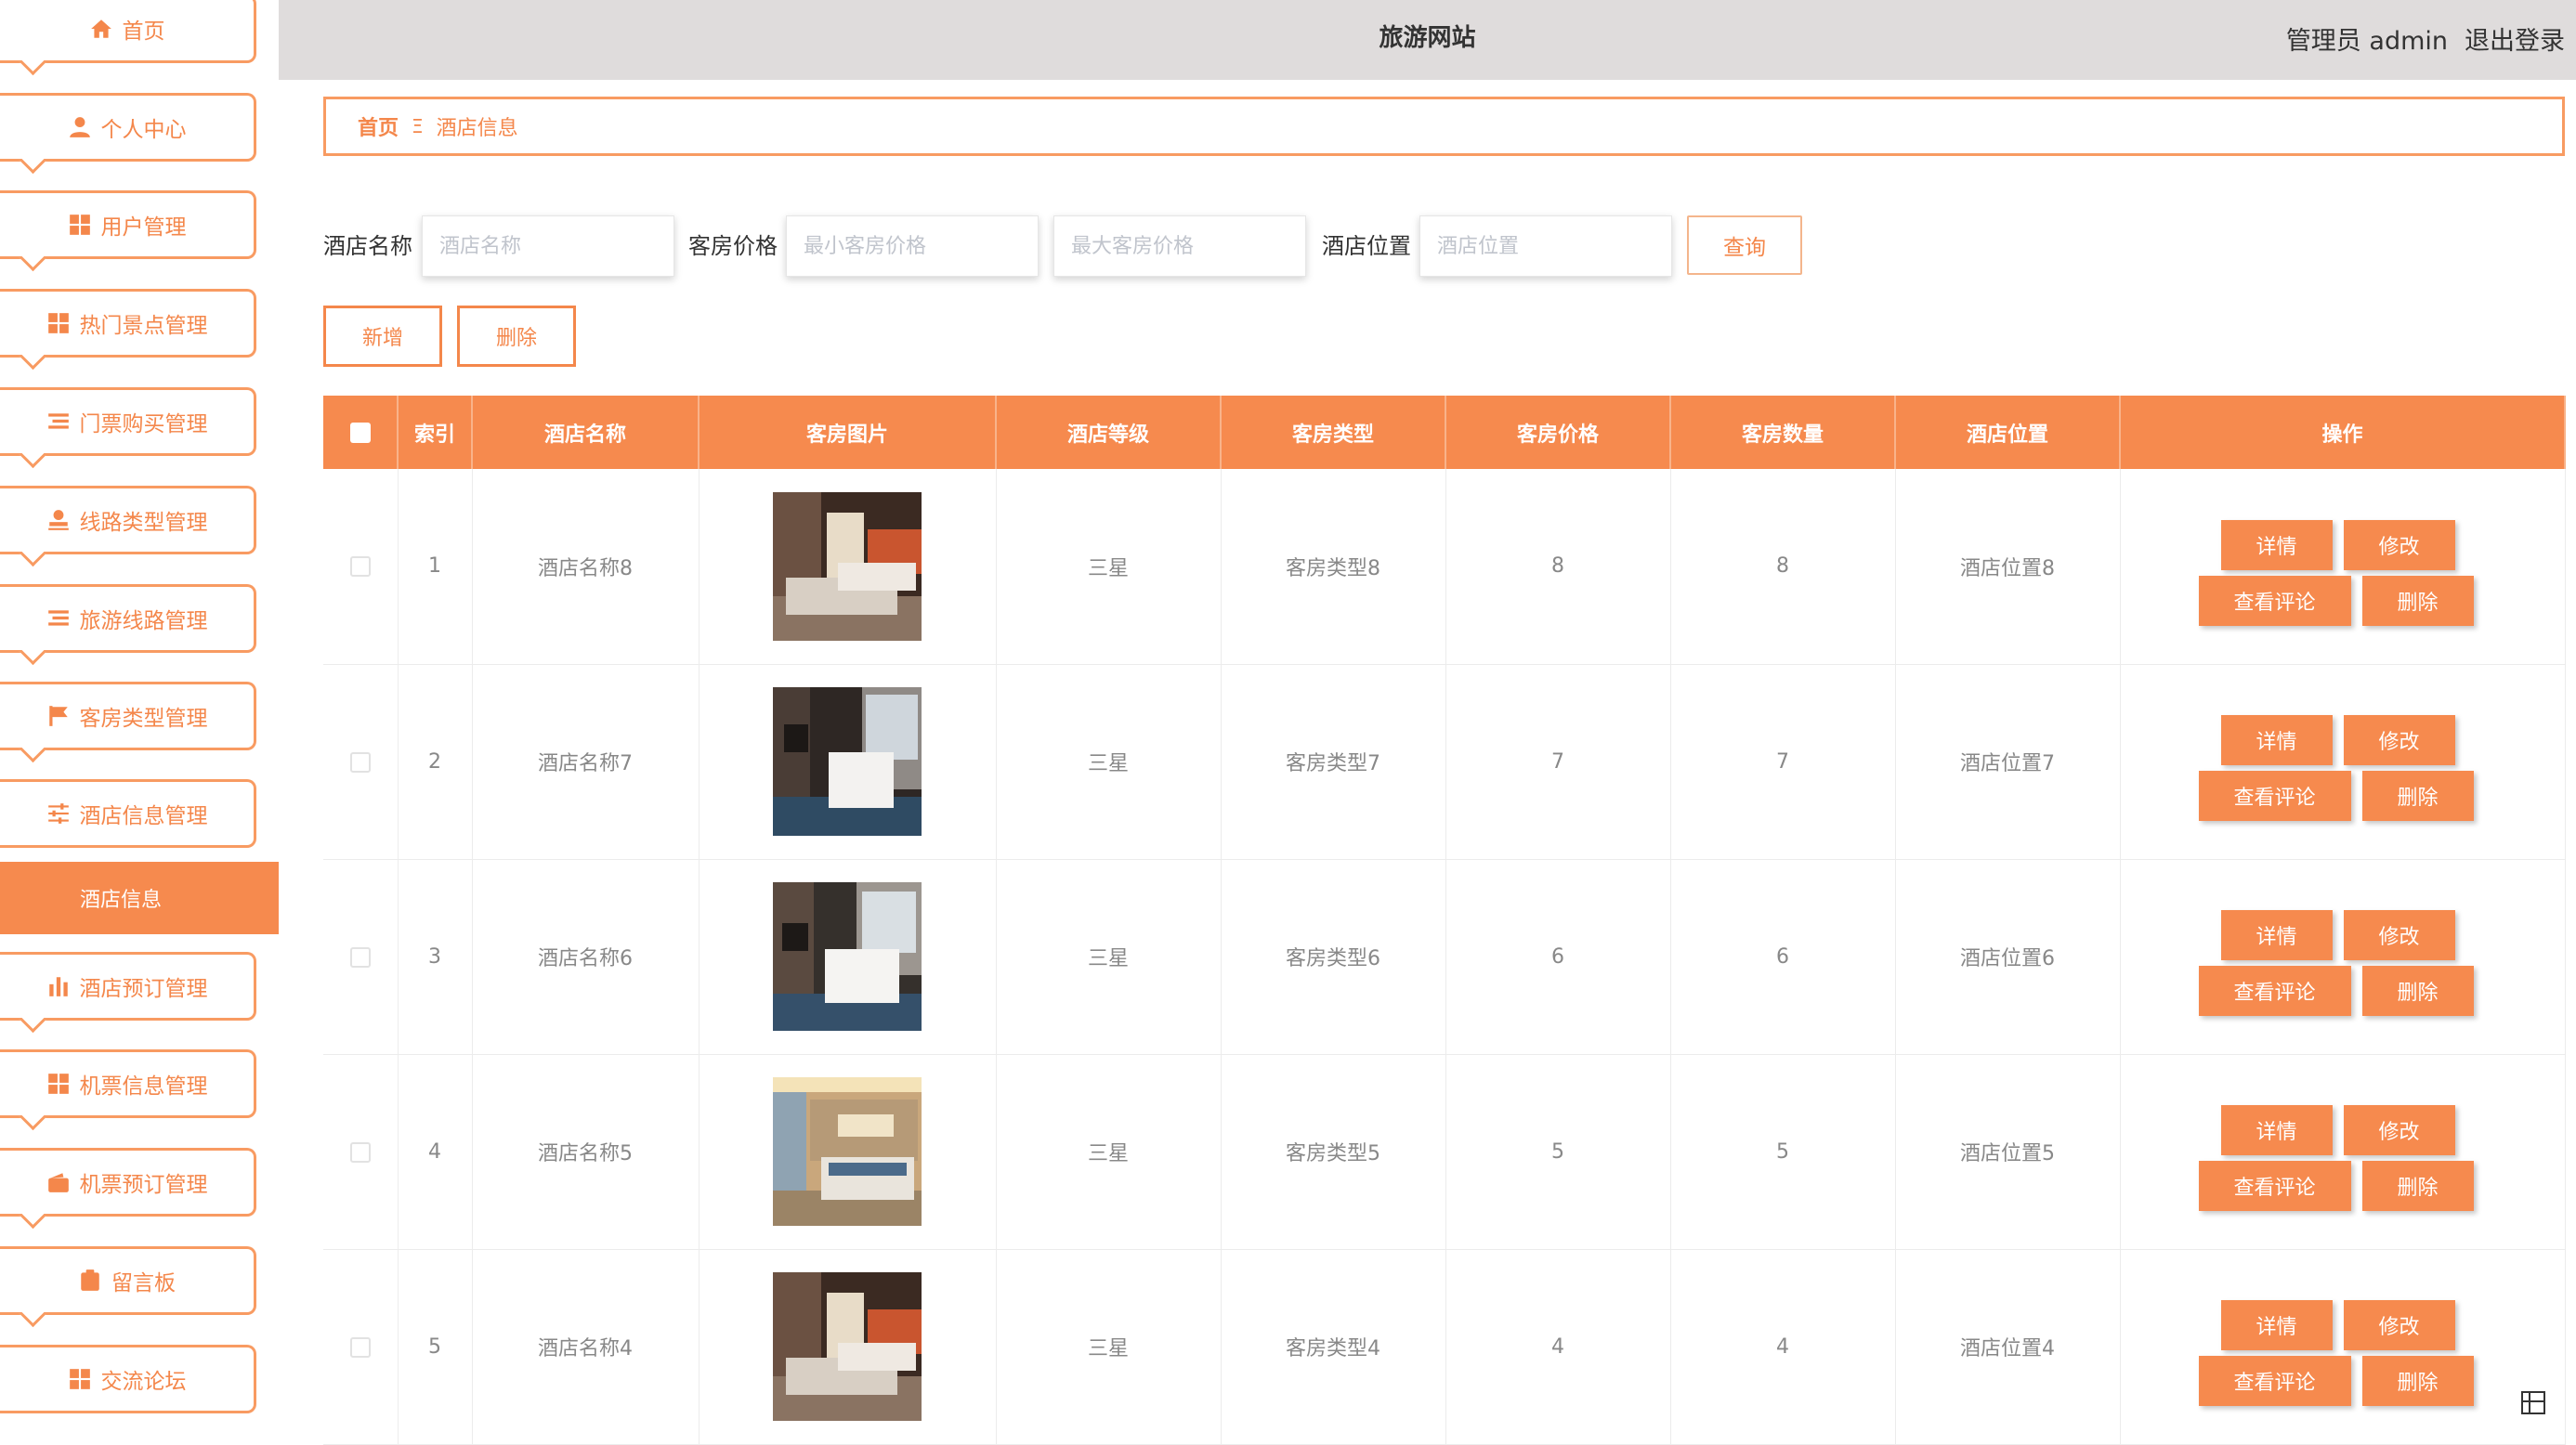 The width and height of the screenshot is (2576, 1445). I want to click on sidebar-item-flight-booking: 机票预订管理, so click(128, 1182).